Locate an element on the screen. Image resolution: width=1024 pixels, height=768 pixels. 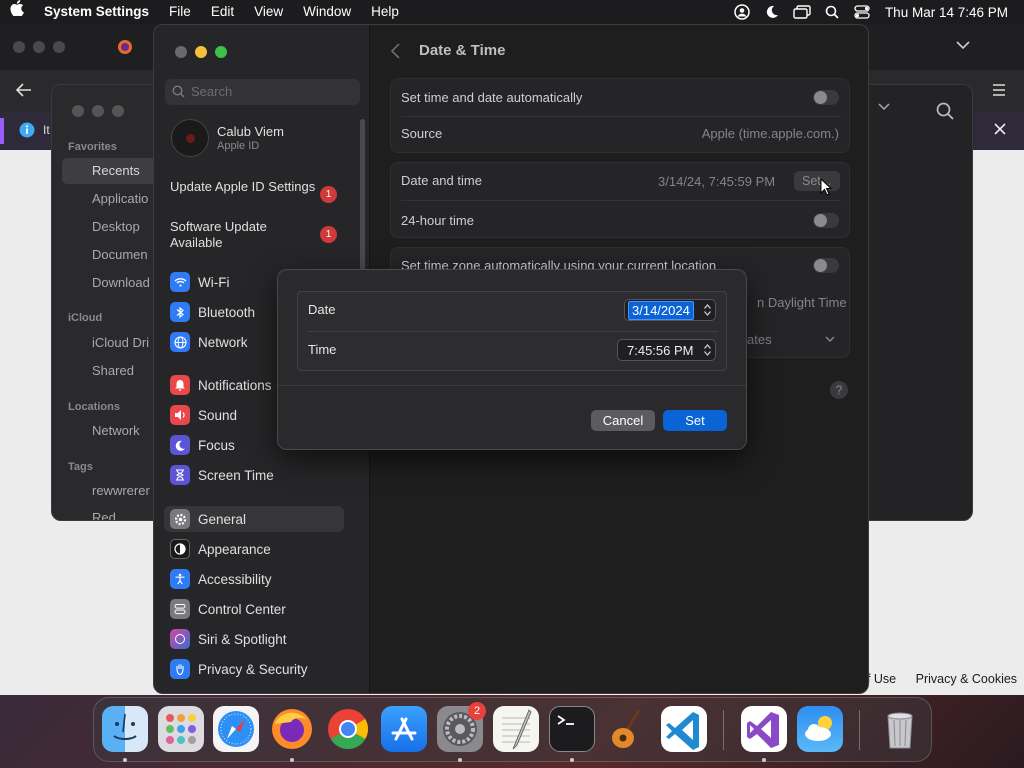
sidebar-item-accessibility: Accessibility is located at coordinates (221, 579).